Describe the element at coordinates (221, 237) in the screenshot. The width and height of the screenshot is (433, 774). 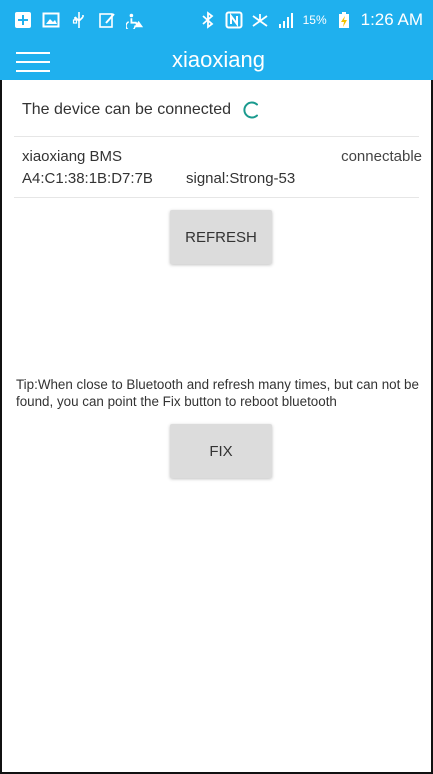
I see `refresh-button: REFRESH` at that location.